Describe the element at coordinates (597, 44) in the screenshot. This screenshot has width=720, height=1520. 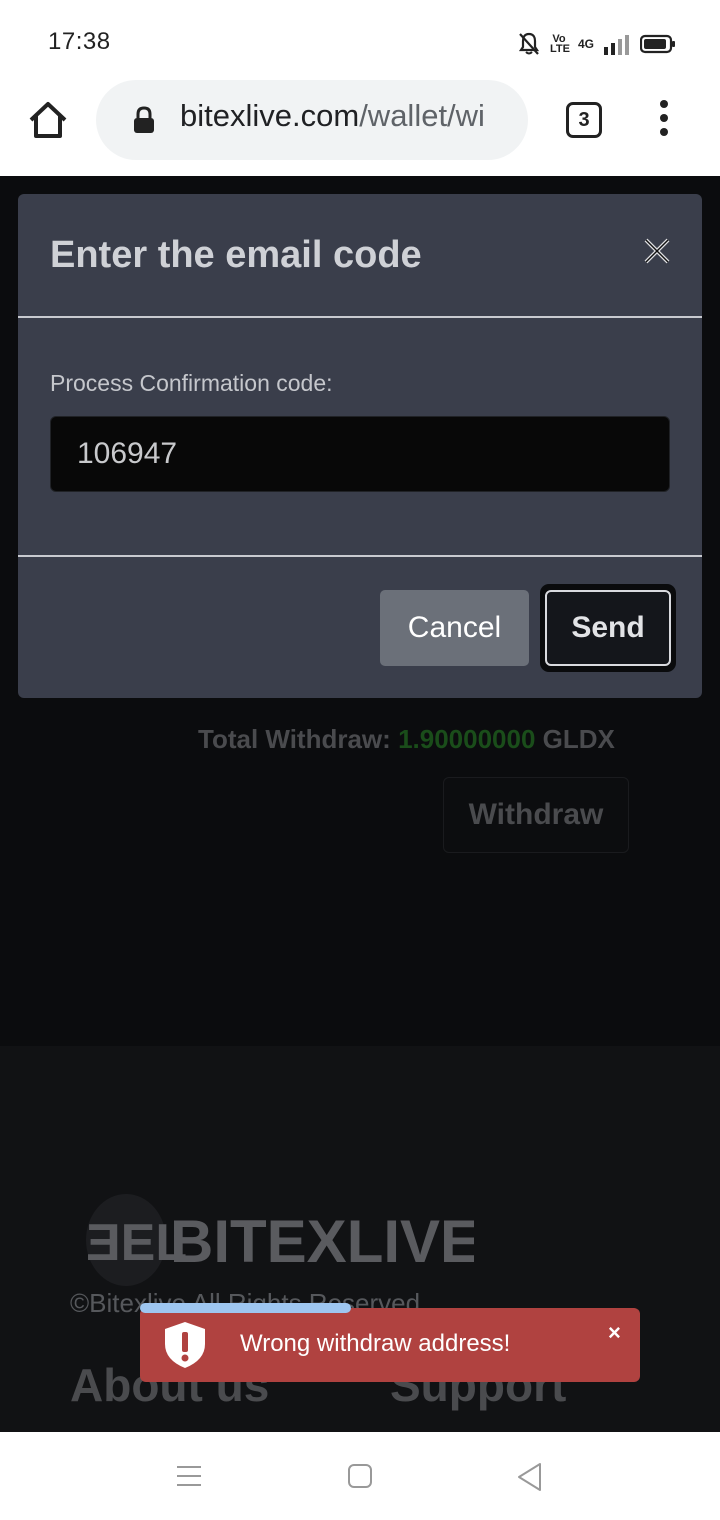
I see `status-icons: Vo LTE 4G` at that location.